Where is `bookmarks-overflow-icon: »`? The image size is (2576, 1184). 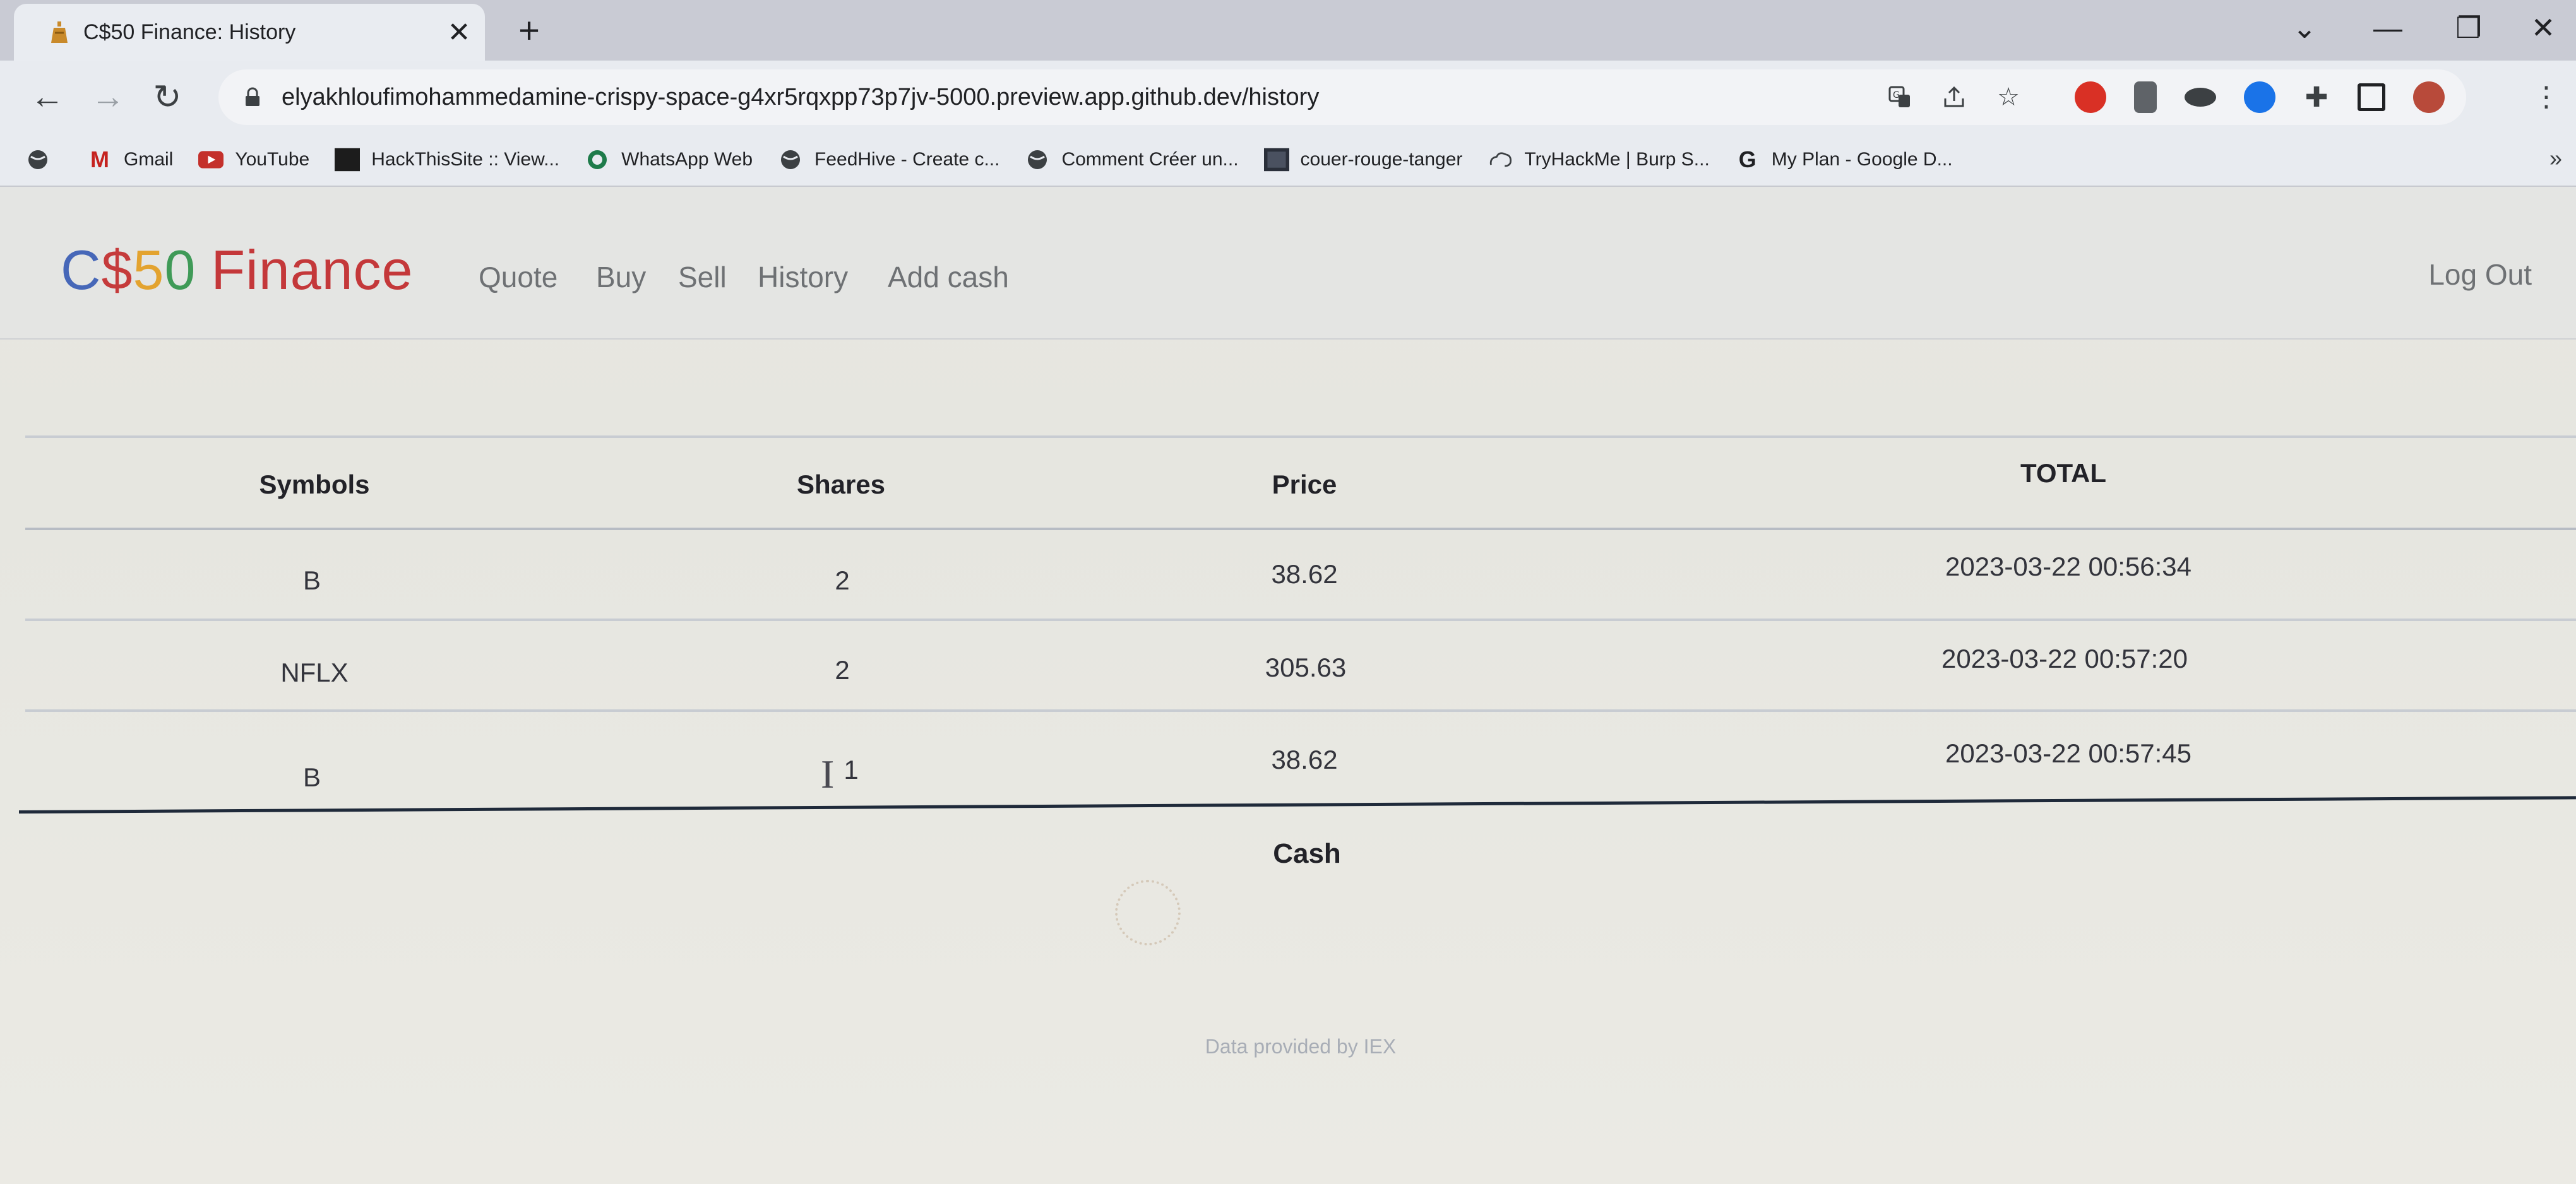
bookmarks-overflow-icon: » is located at coordinates (2555, 158).